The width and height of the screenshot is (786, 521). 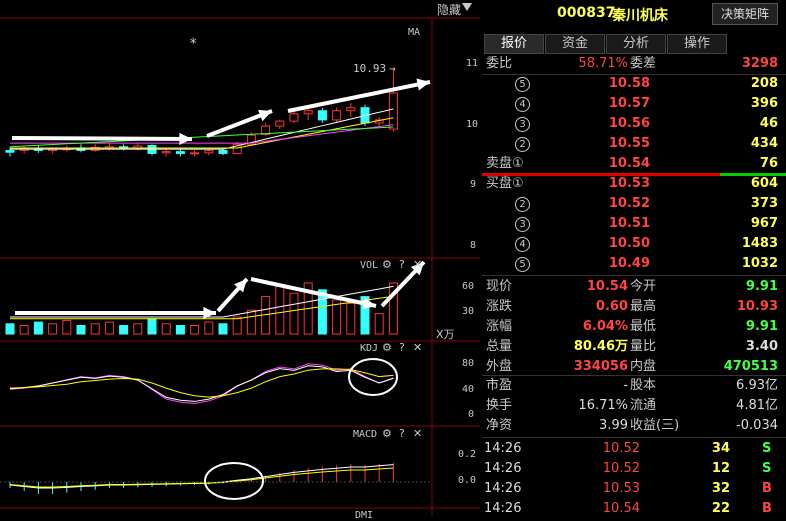 What do you see at coordinates (643, 405) in the screenshot?
I see `fund-label-right: 流通` at bounding box center [643, 405].